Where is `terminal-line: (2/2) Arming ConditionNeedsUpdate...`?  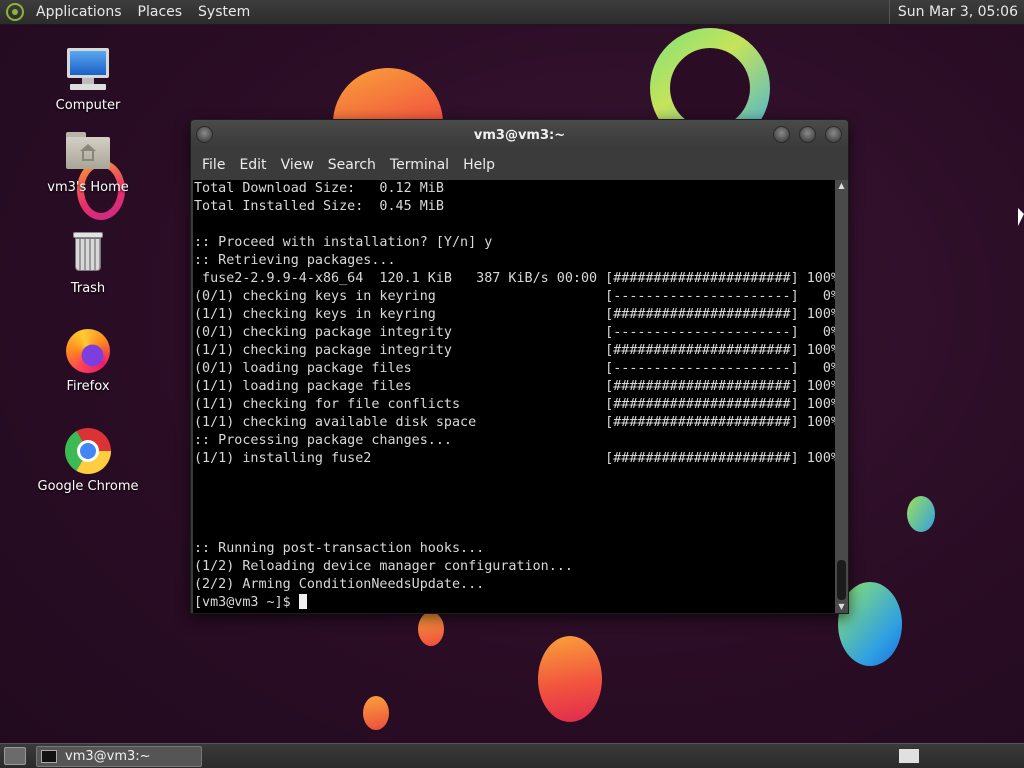
terminal-line: (2/2) Arming ConditionNeedsUpdate... is located at coordinates (339, 584).